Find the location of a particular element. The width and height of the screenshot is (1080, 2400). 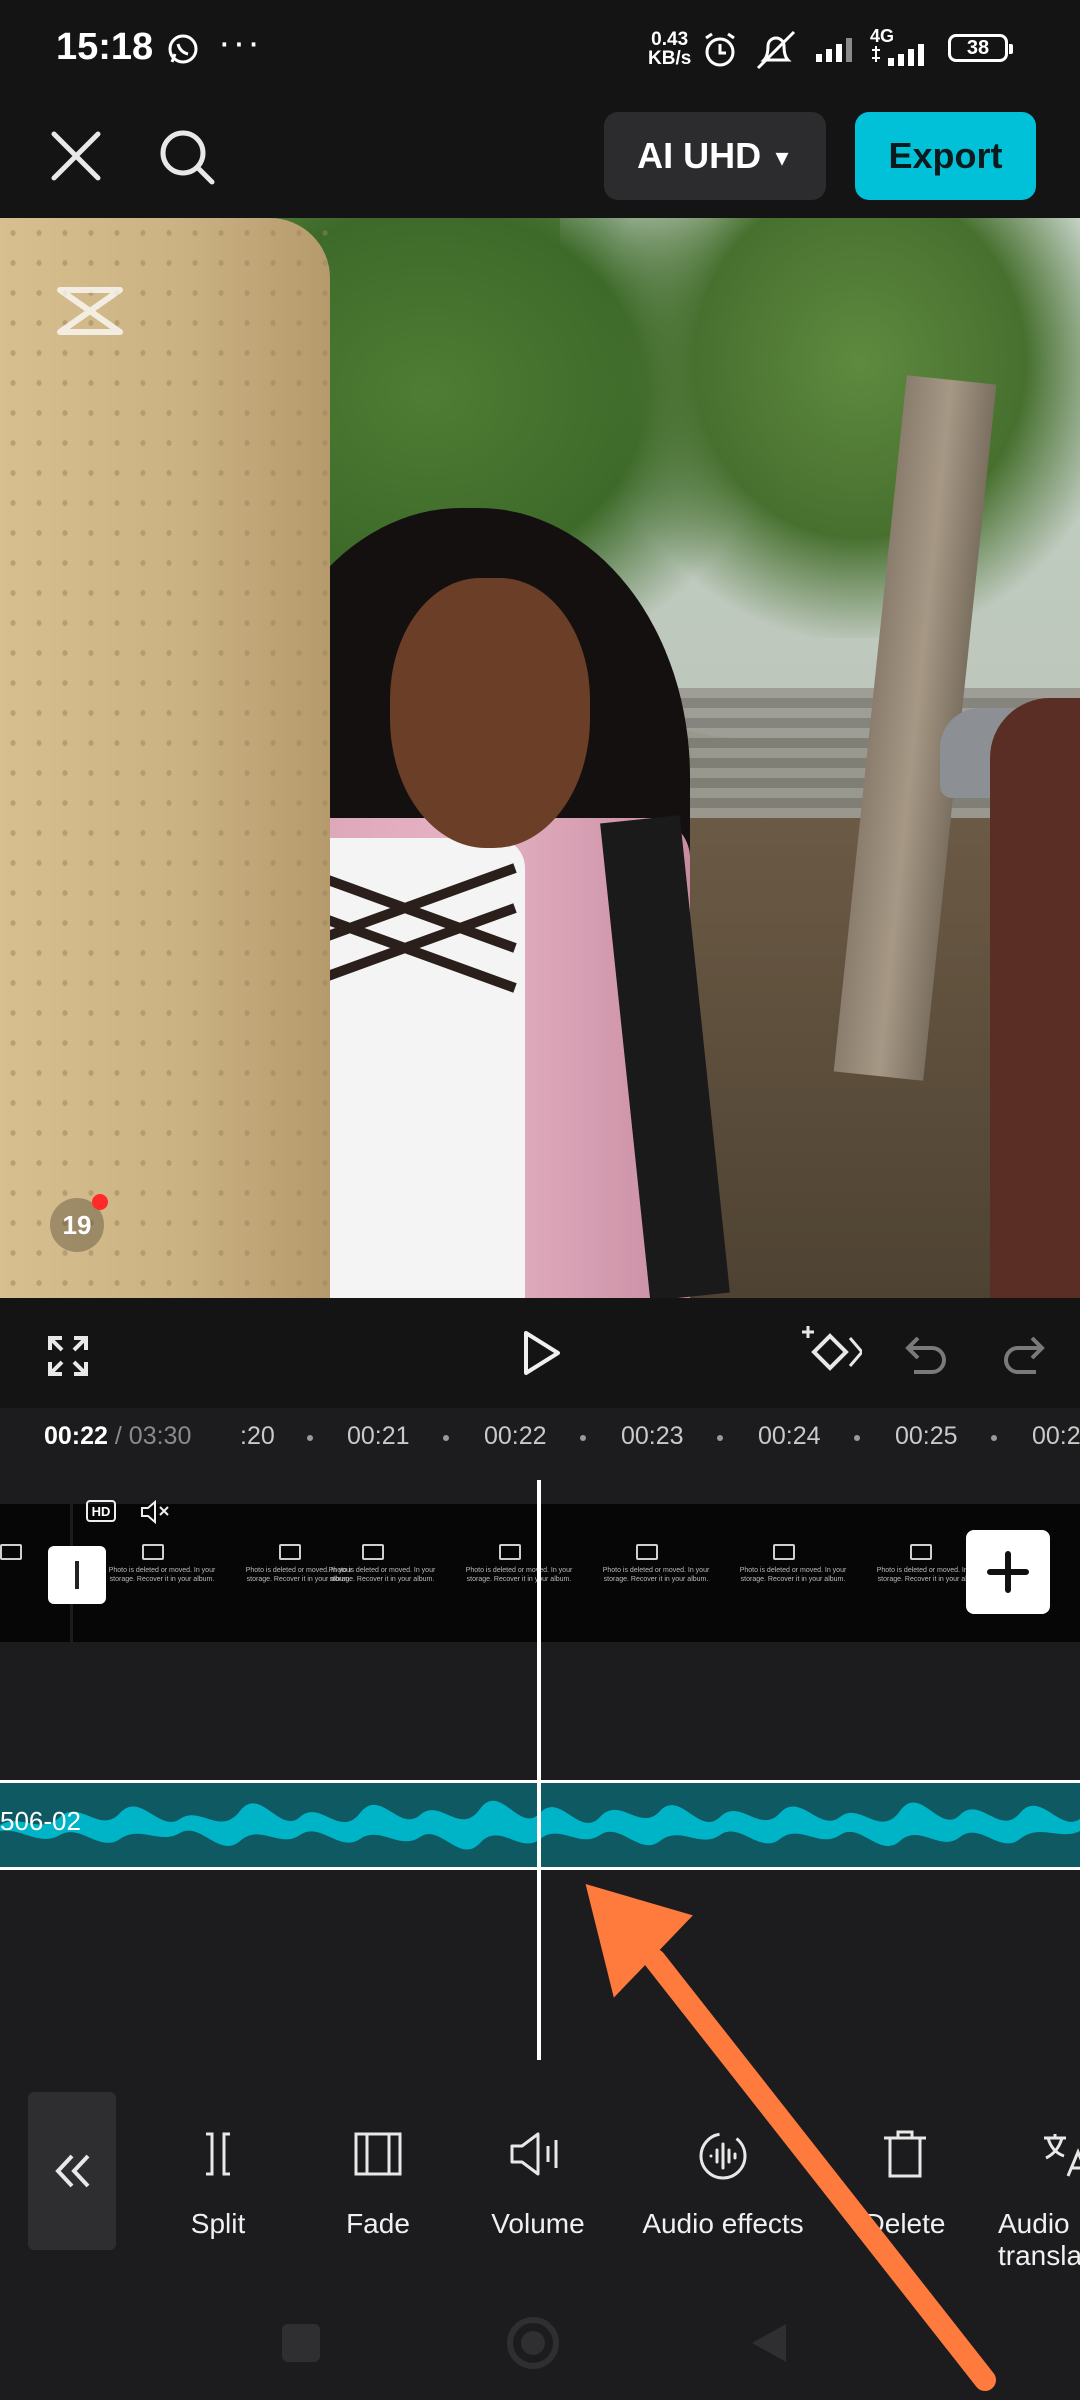

alarm-icon is located at coordinates (720, 52).